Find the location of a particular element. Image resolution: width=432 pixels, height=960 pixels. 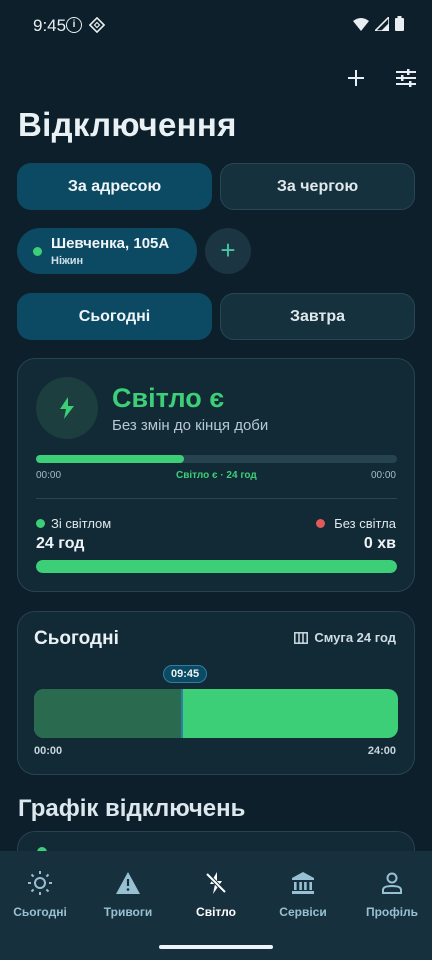

status-title: Світло є is located at coordinates (168, 398).